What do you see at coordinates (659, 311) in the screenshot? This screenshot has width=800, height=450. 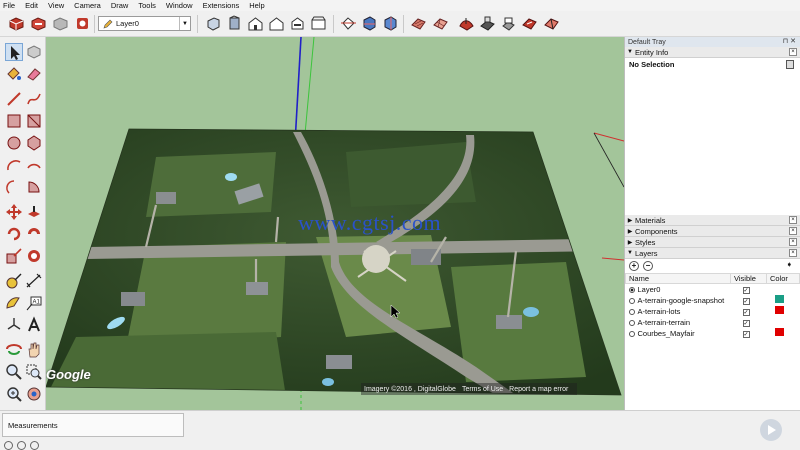 I see `layer-name: A-terrain-lots` at bounding box center [659, 311].